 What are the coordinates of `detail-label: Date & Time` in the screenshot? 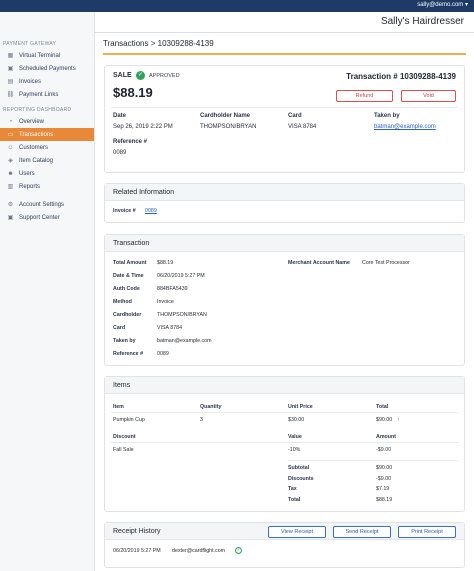 It's located at (128, 276).